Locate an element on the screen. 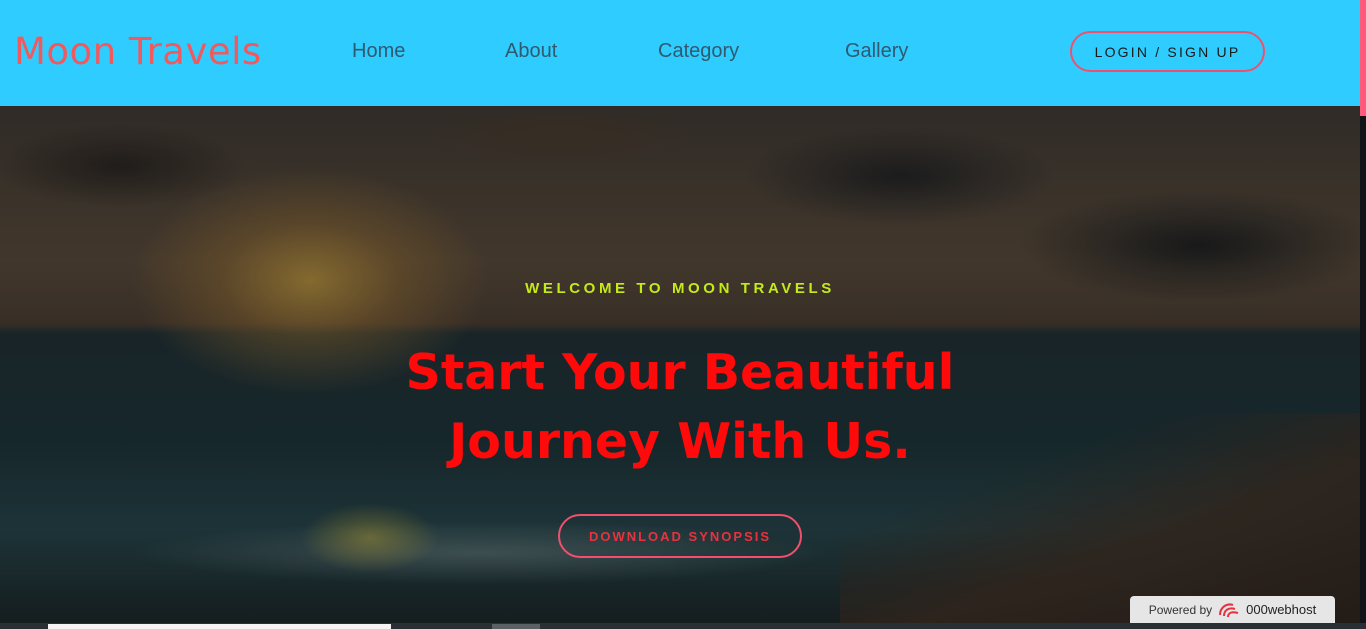  hero-kicker: WELCOME TO MOON TRAVELS is located at coordinates (680, 288).